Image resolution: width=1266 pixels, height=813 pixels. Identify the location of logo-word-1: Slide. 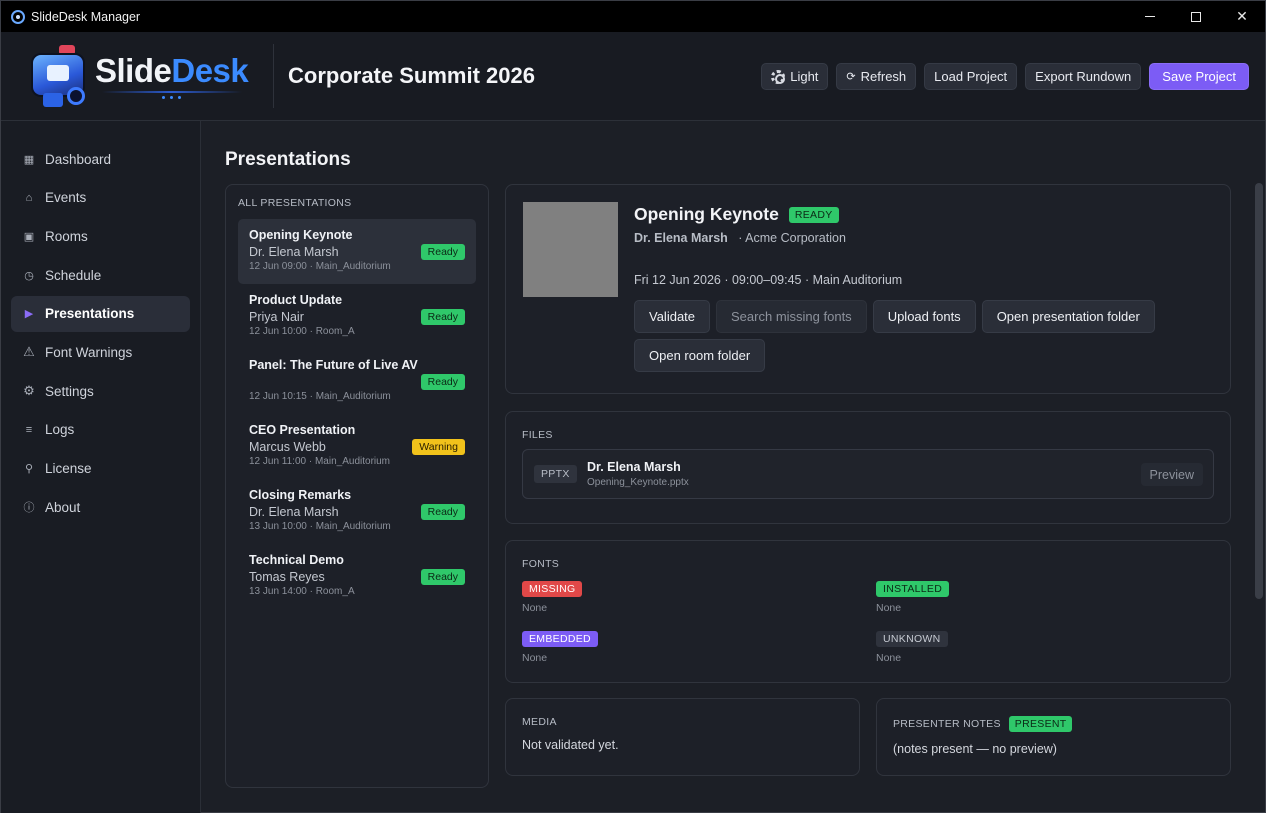
(133, 70).